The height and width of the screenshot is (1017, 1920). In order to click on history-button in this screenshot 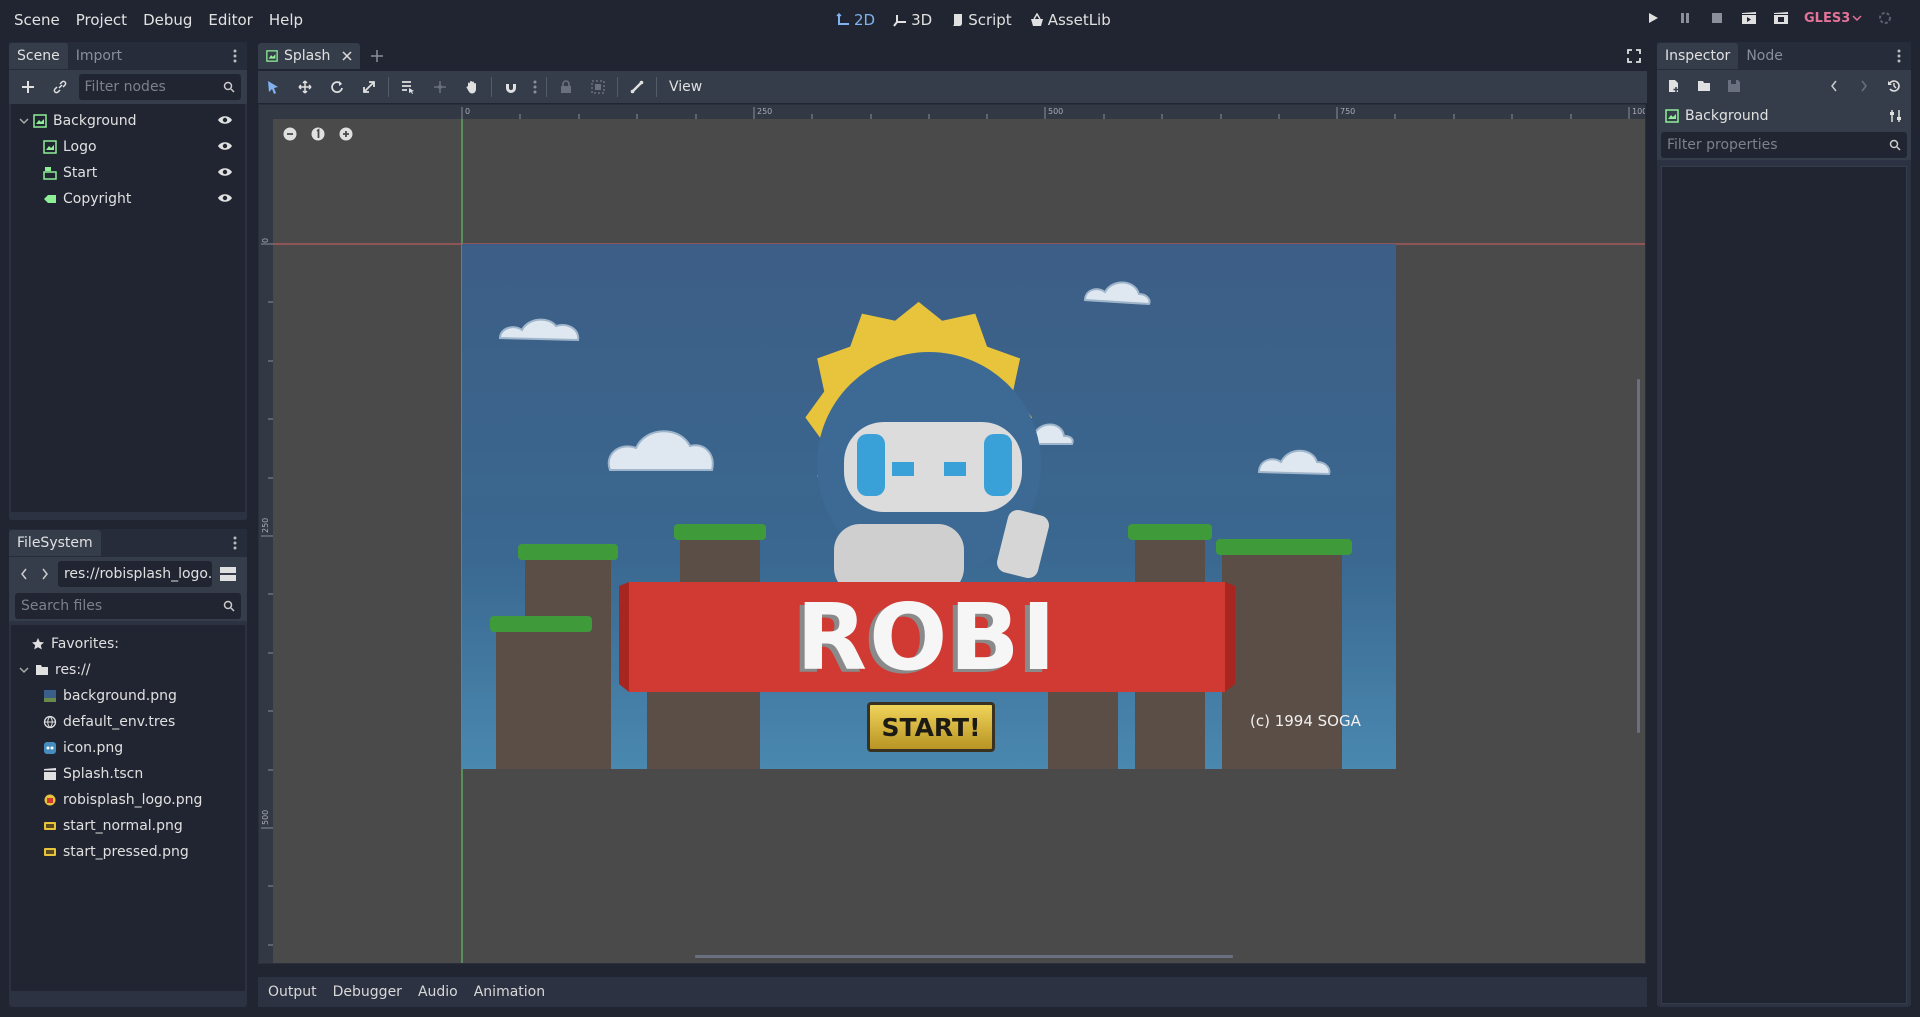, I will do `click(1894, 86)`.